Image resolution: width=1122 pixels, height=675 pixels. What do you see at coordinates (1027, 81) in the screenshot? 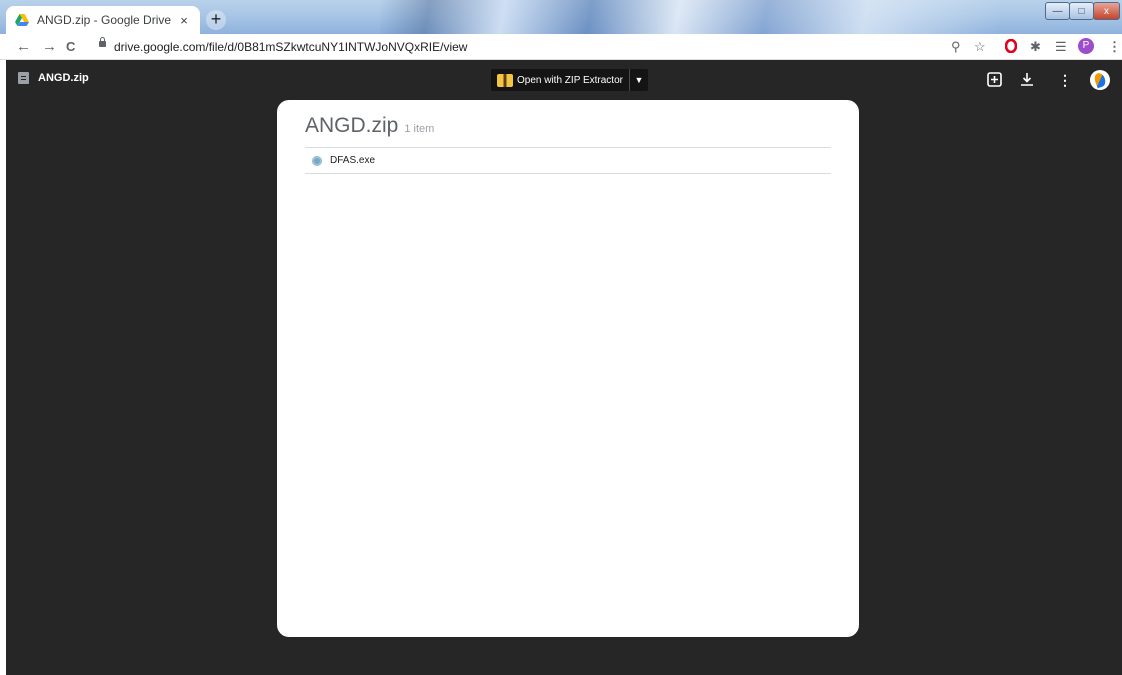
I see `download-icon` at bounding box center [1027, 81].